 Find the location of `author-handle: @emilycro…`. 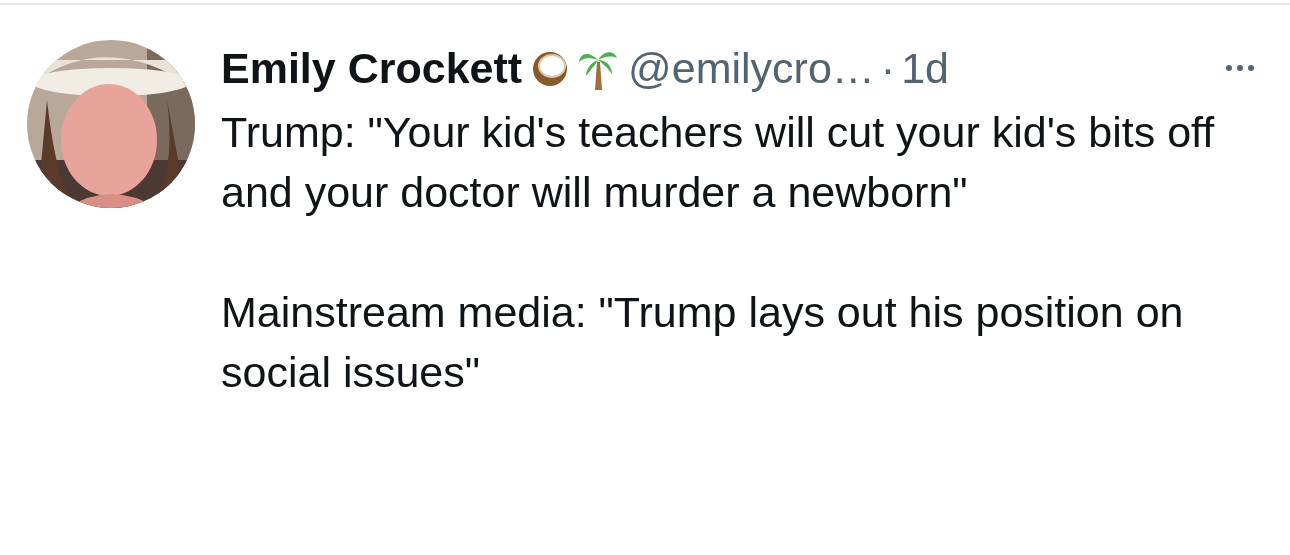

author-handle: @emilycro… is located at coordinates (751, 68).